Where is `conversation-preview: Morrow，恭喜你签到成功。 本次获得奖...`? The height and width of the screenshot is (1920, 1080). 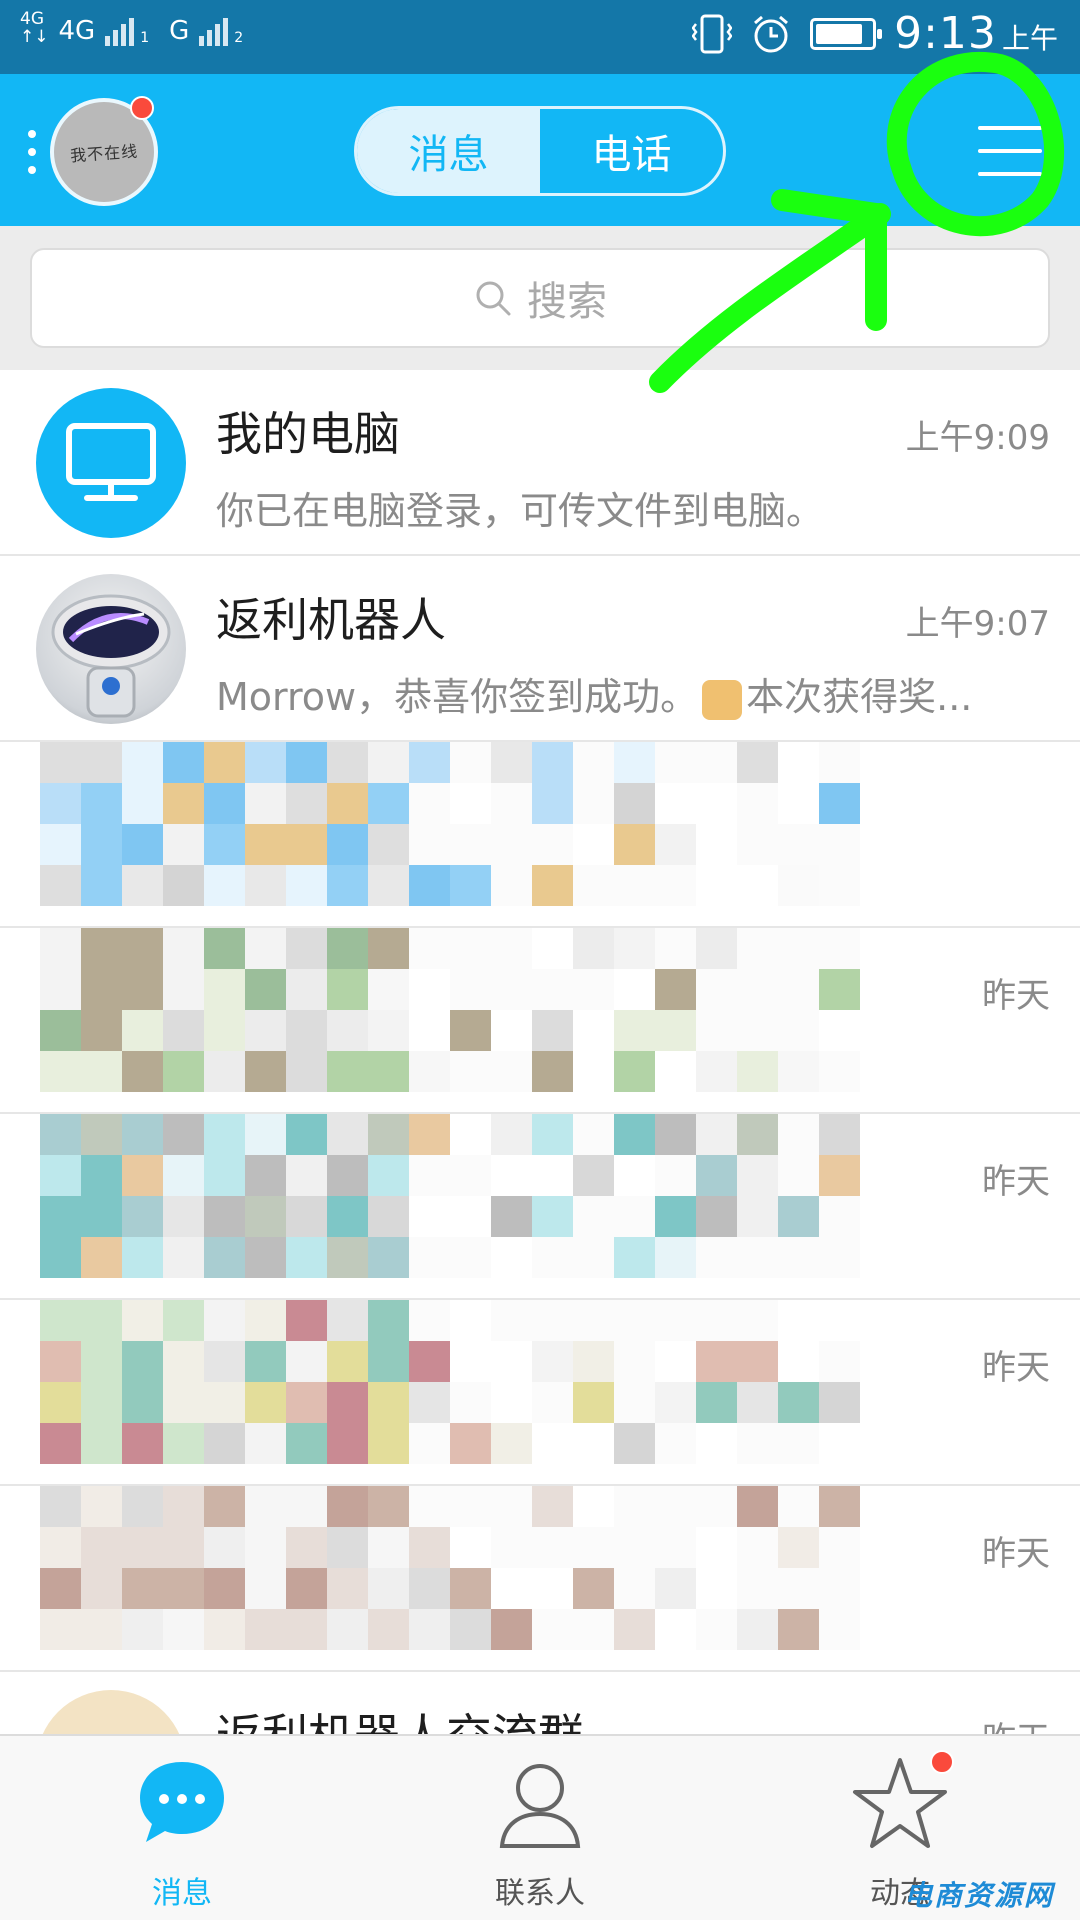 conversation-preview: Morrow，恭喜你签到成功。 本次获得奖... is located at coordinates (631, 693).